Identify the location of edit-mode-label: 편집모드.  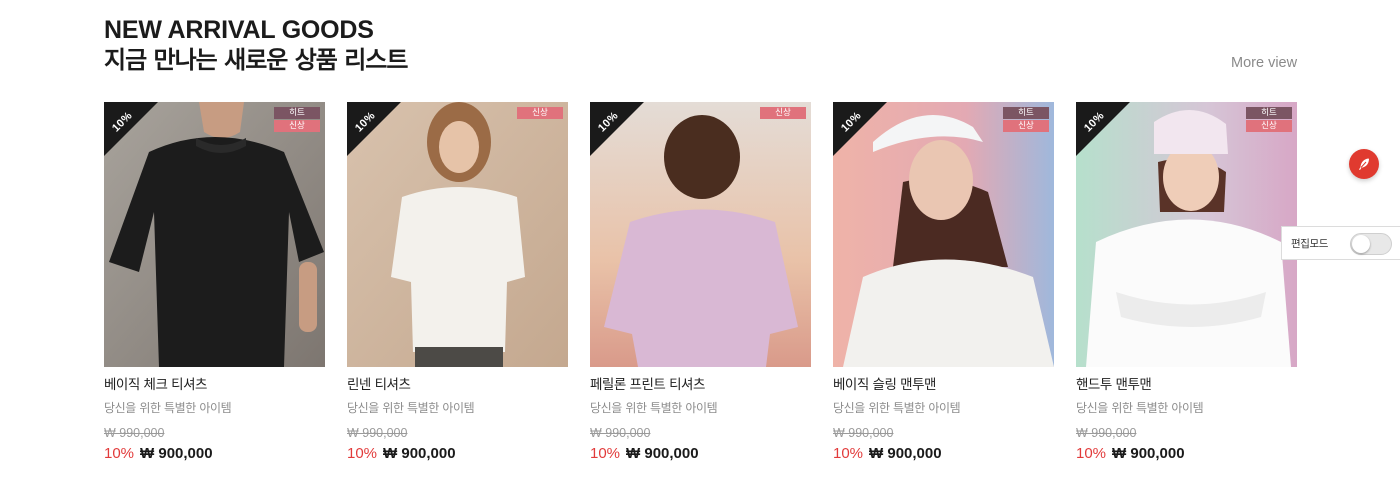
(1310, 243).